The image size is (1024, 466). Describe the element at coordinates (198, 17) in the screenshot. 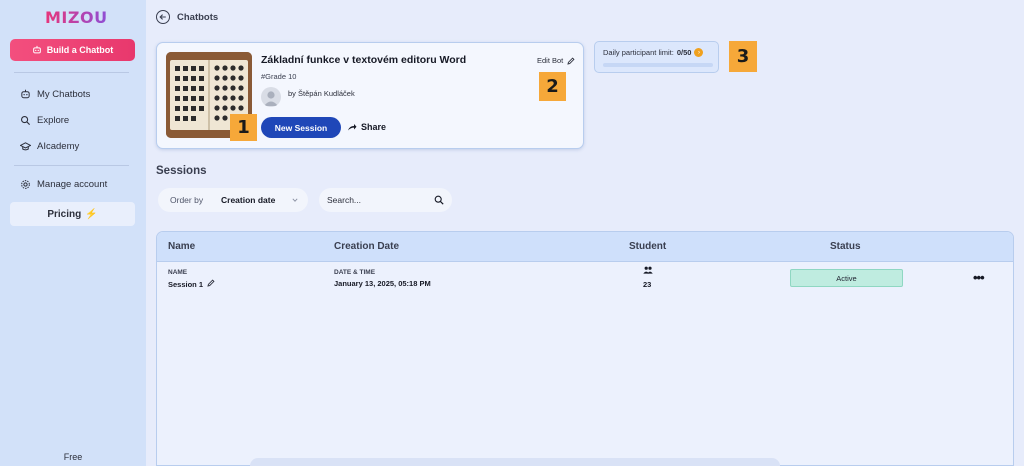

I see `breadcrumb-label: Chatbots` at that location.